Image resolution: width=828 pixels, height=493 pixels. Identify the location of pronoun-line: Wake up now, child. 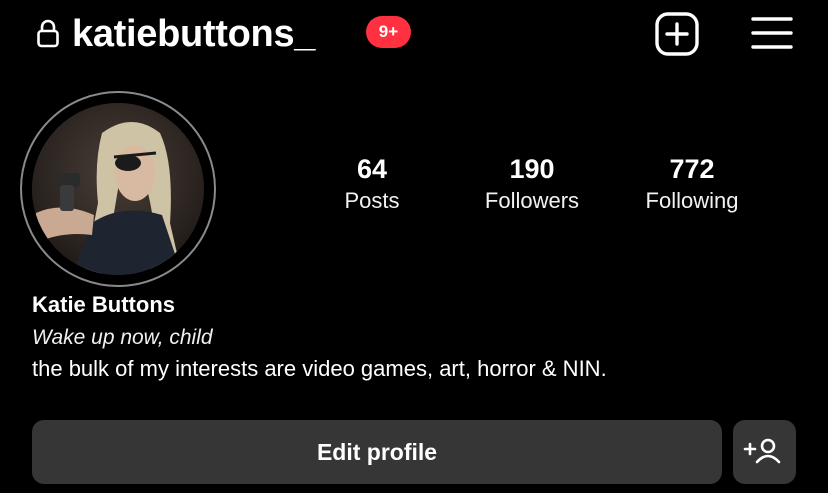
(122, 337).